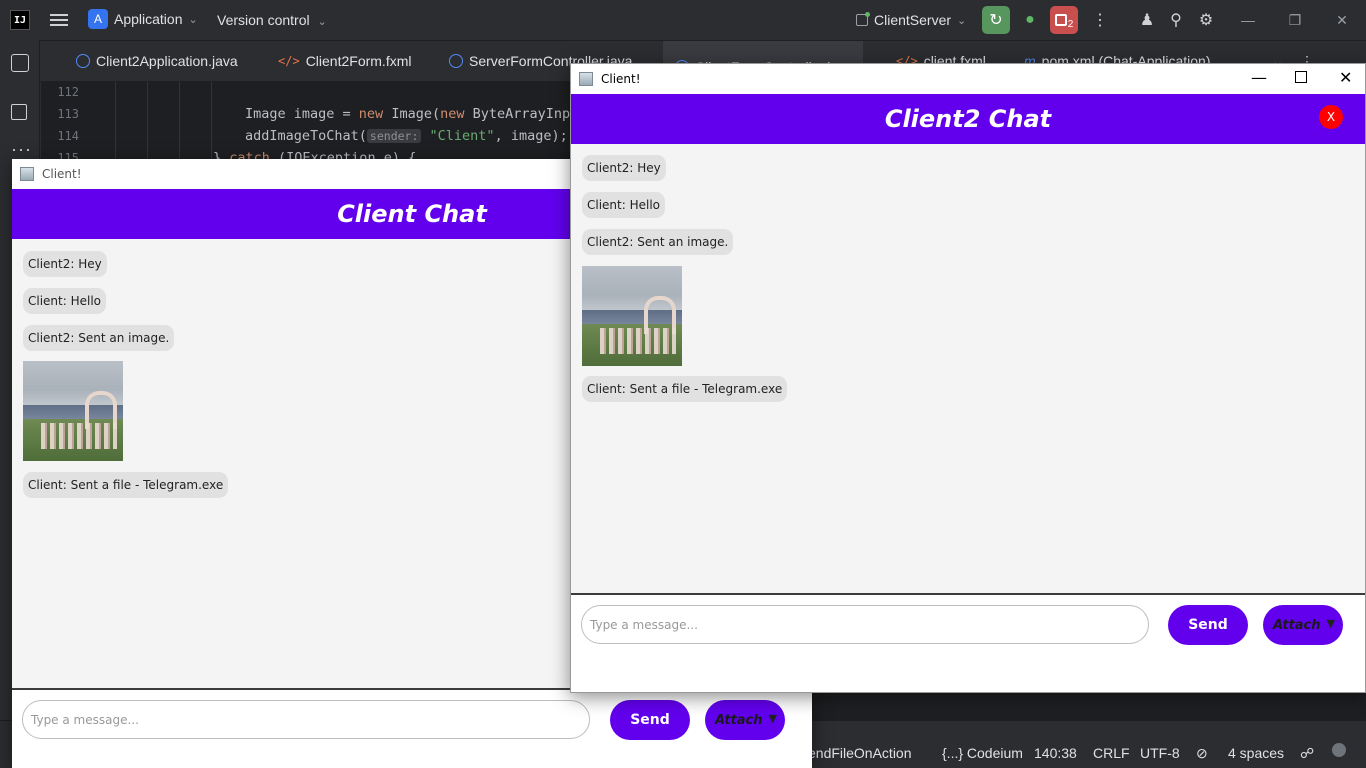 The width and height of the screenshot is (1366, 768). What do you see at coordinates (98, 19) in the screenshot?
I see `project-badge-icon: A` at bounding box center [98, 19].